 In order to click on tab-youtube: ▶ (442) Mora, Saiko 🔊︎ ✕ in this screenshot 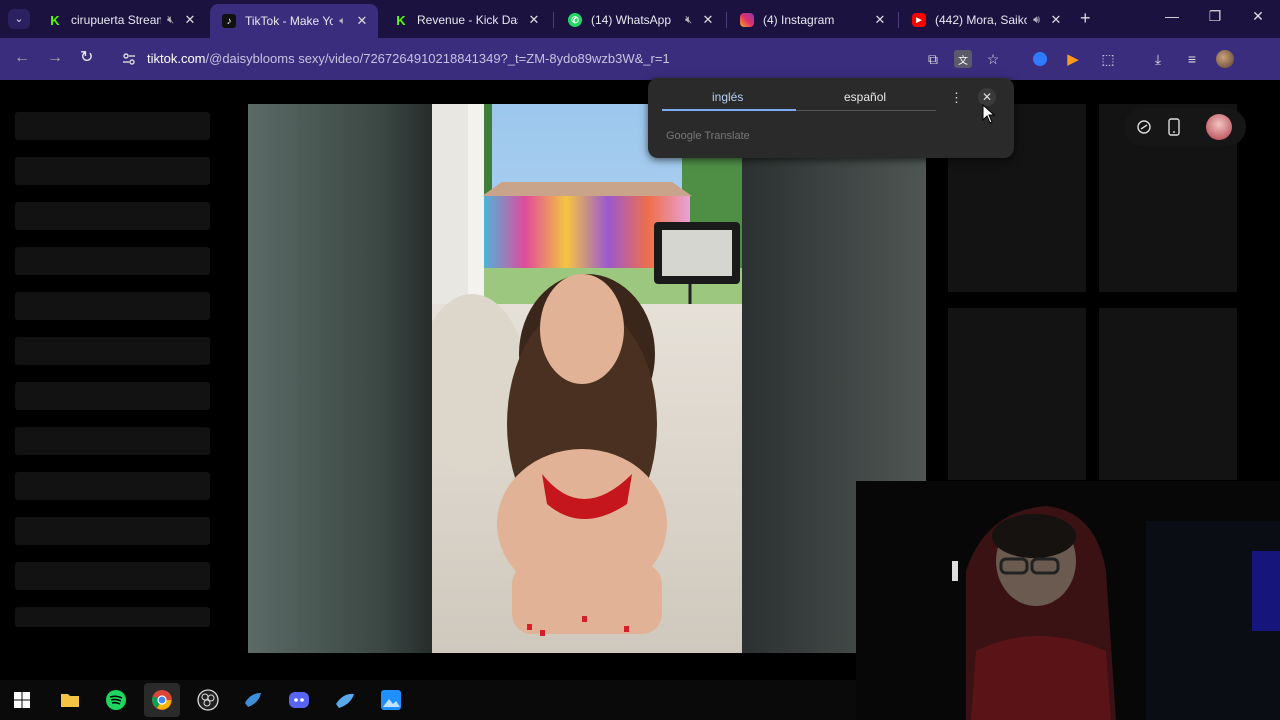, I will do `click(986, 20)`.